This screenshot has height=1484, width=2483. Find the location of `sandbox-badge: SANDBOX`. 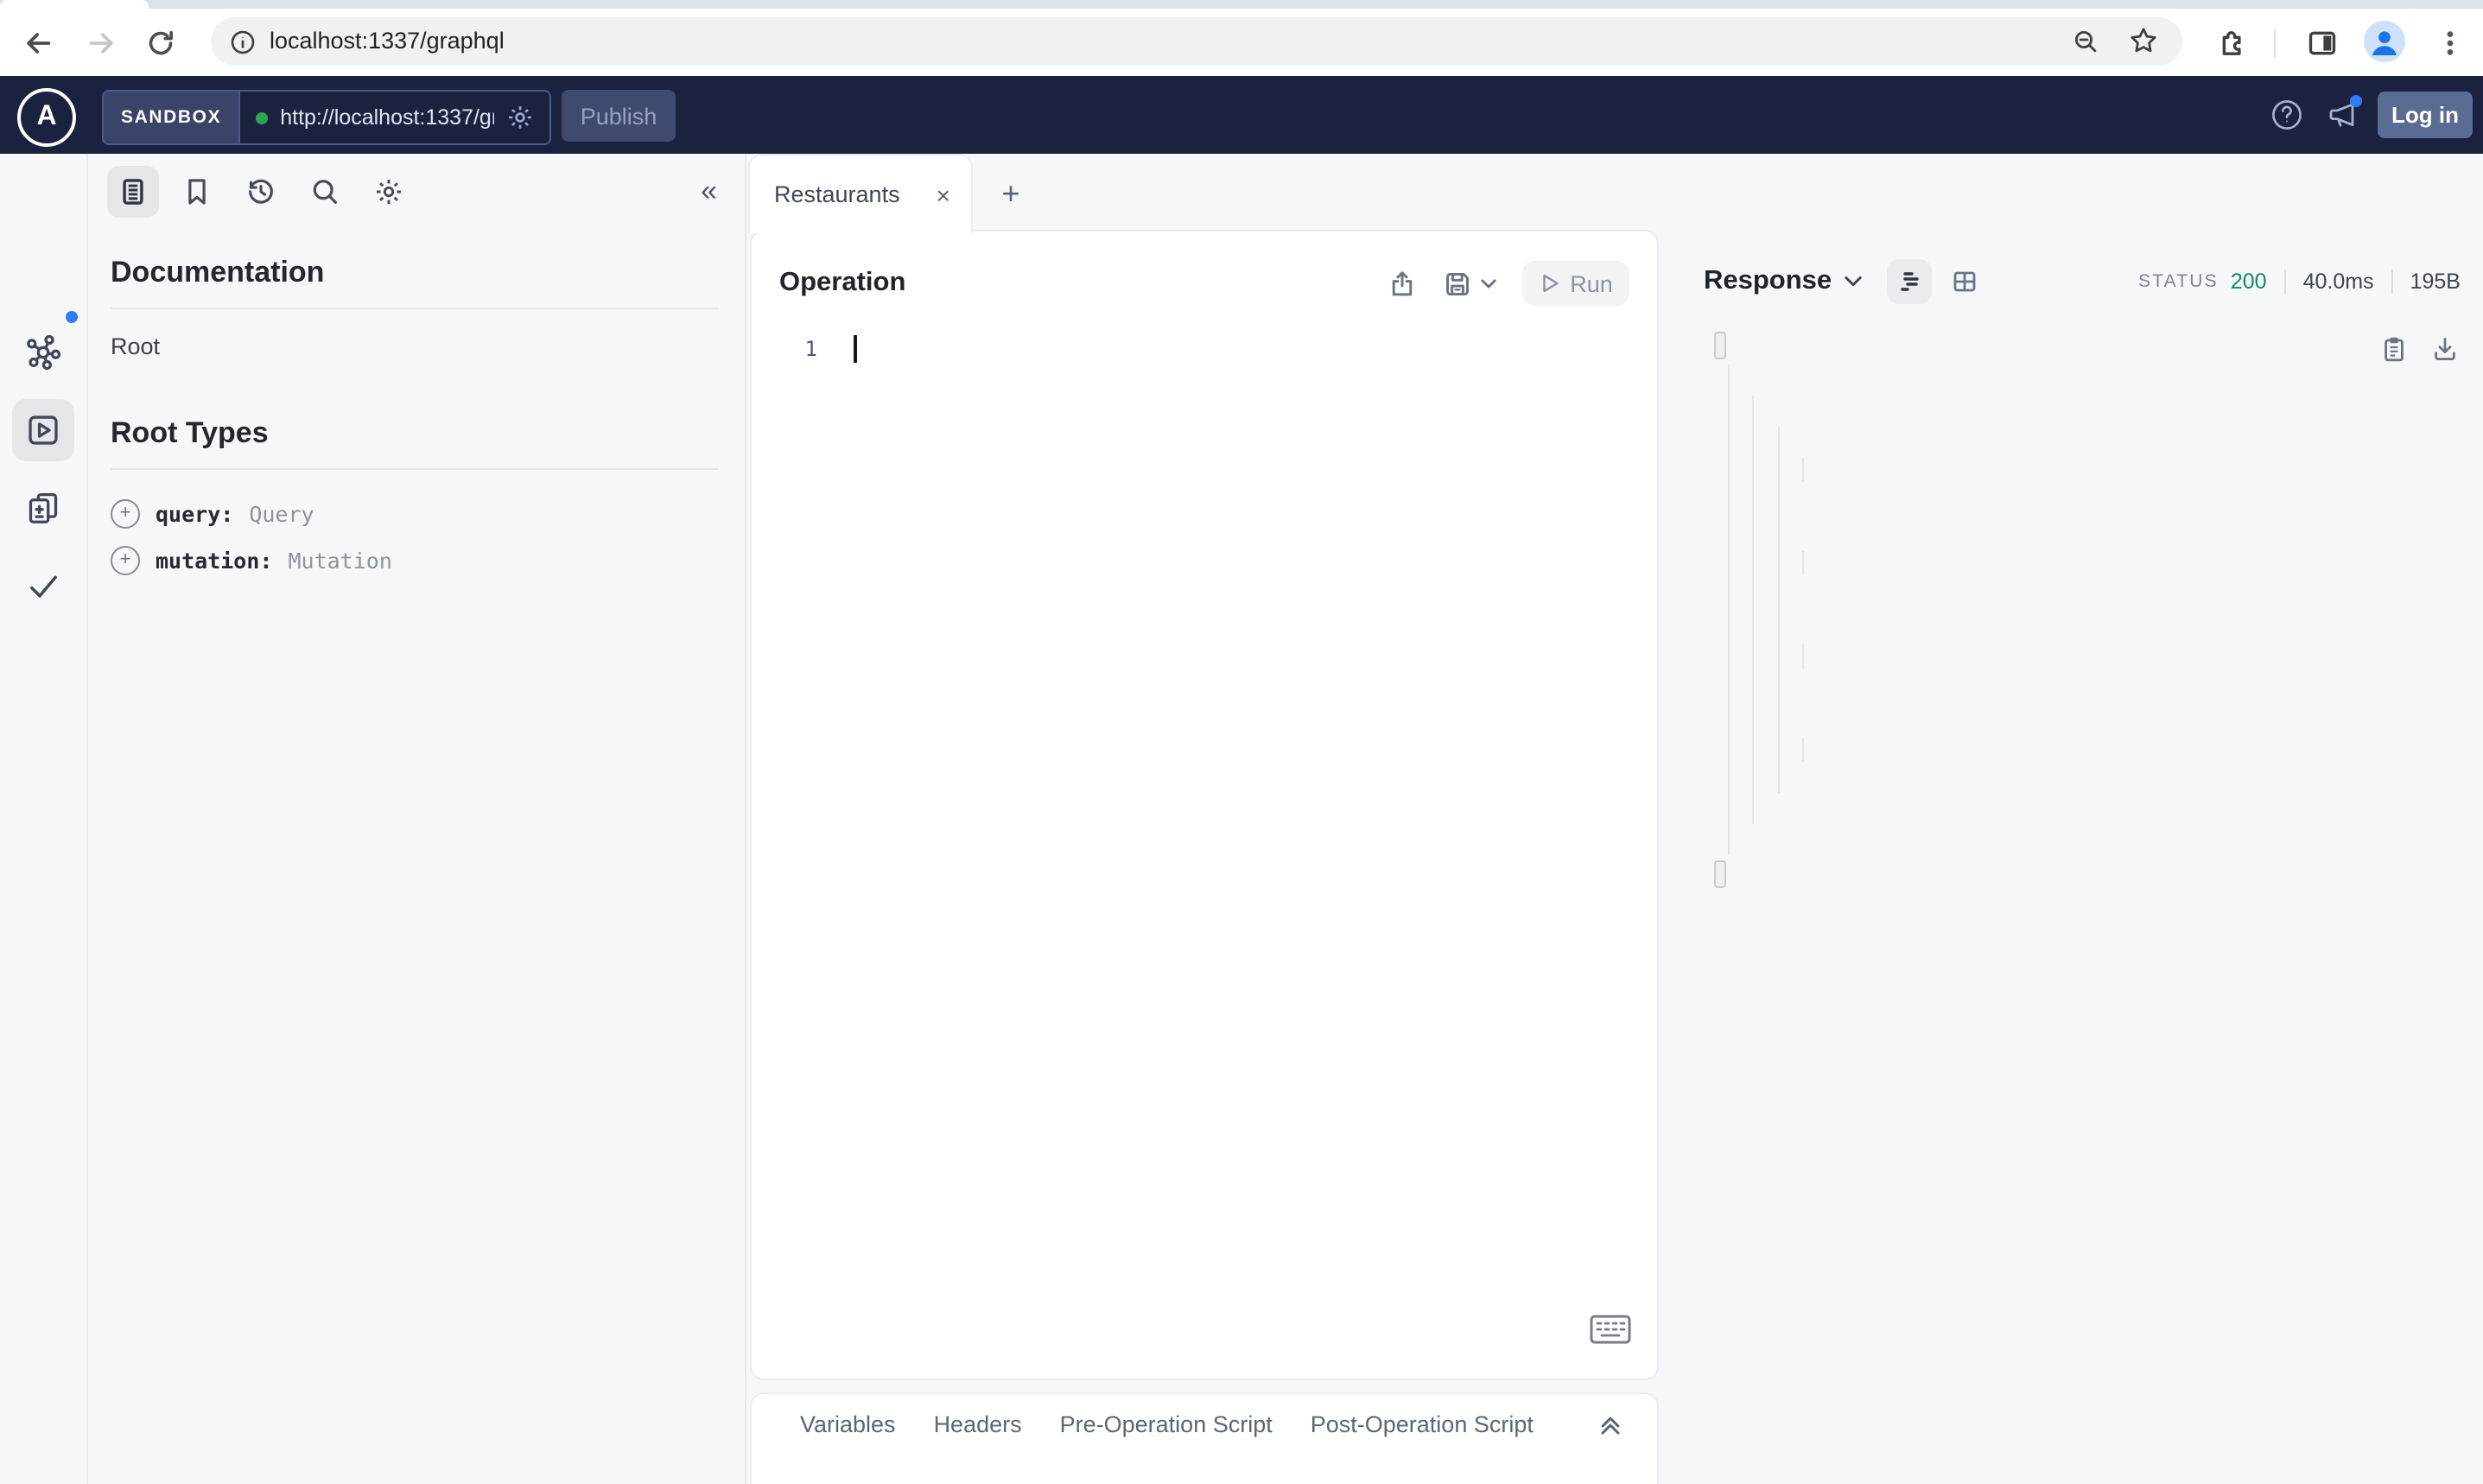

sandbox-badge: SANDBOX is located at coordinates (173, 117).